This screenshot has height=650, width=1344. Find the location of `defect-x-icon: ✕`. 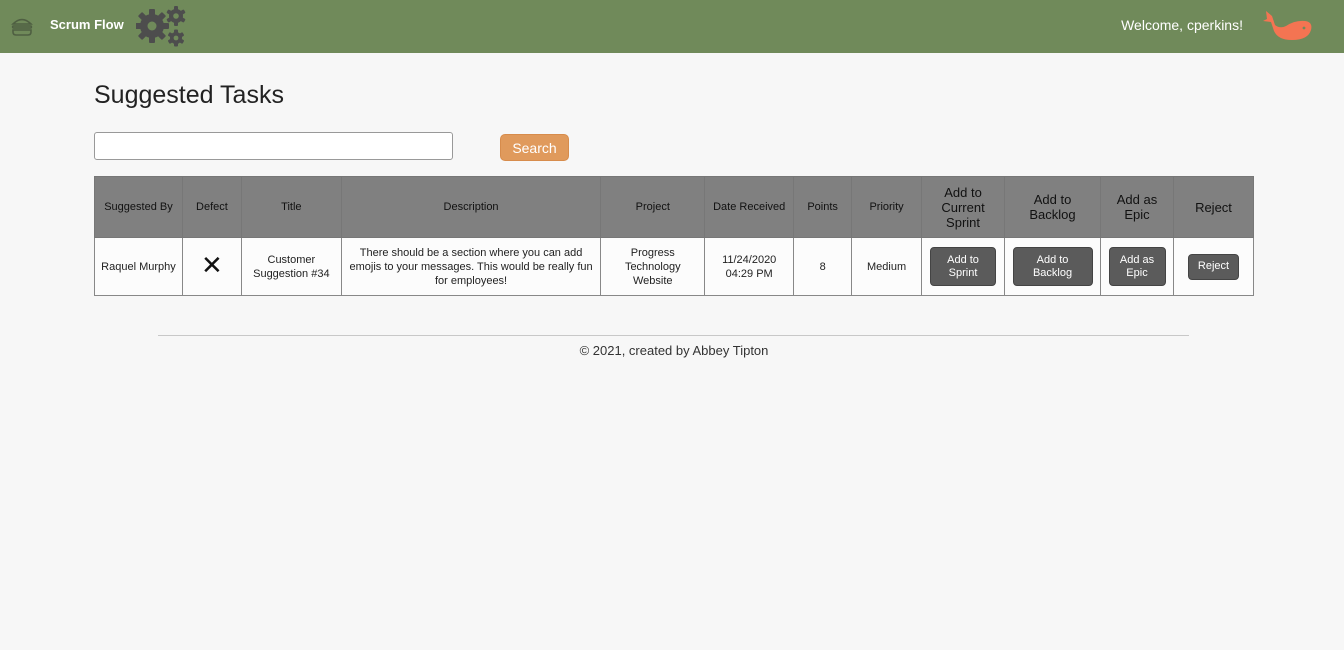

defect-x-icon: ✕ is located at coordinates (212, 266).